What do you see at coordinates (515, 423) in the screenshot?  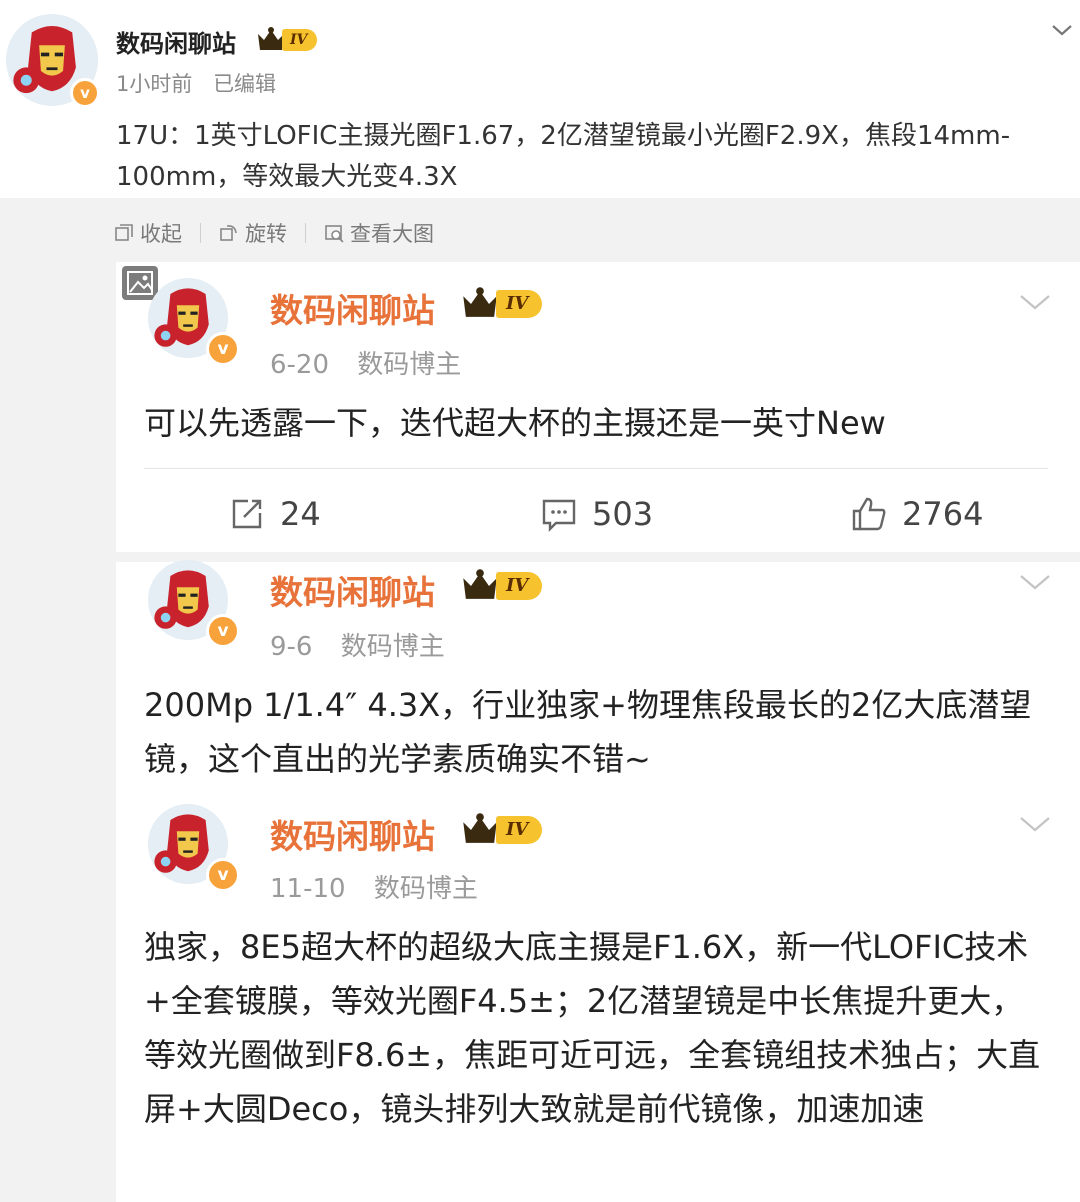 I see `comment-text: 可以先透露一下，迭代超大杯的主摄还是一英寸New` at bounding box center [515, 423].